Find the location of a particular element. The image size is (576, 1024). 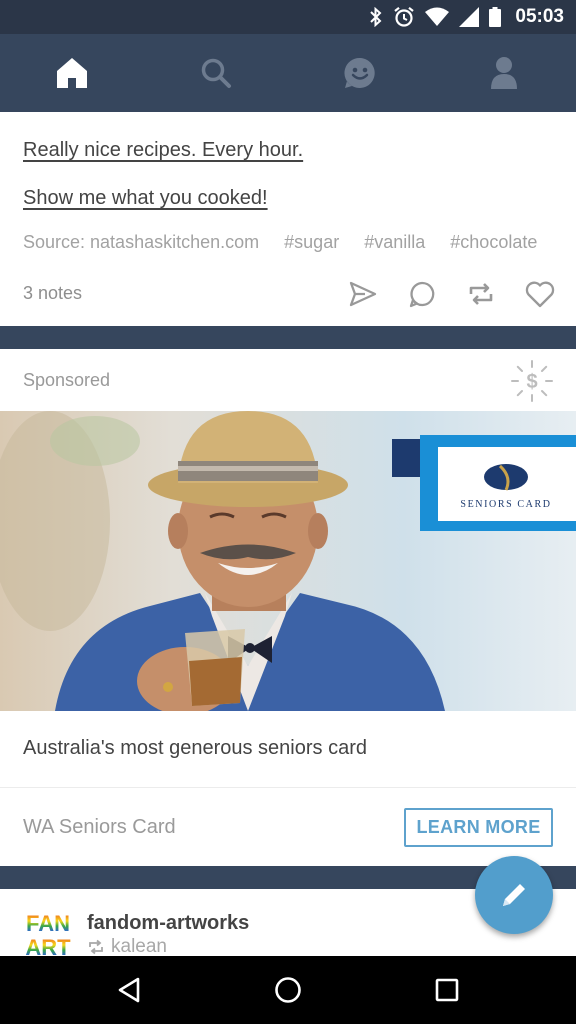

reply-icon is located at coordinates (422, 294).